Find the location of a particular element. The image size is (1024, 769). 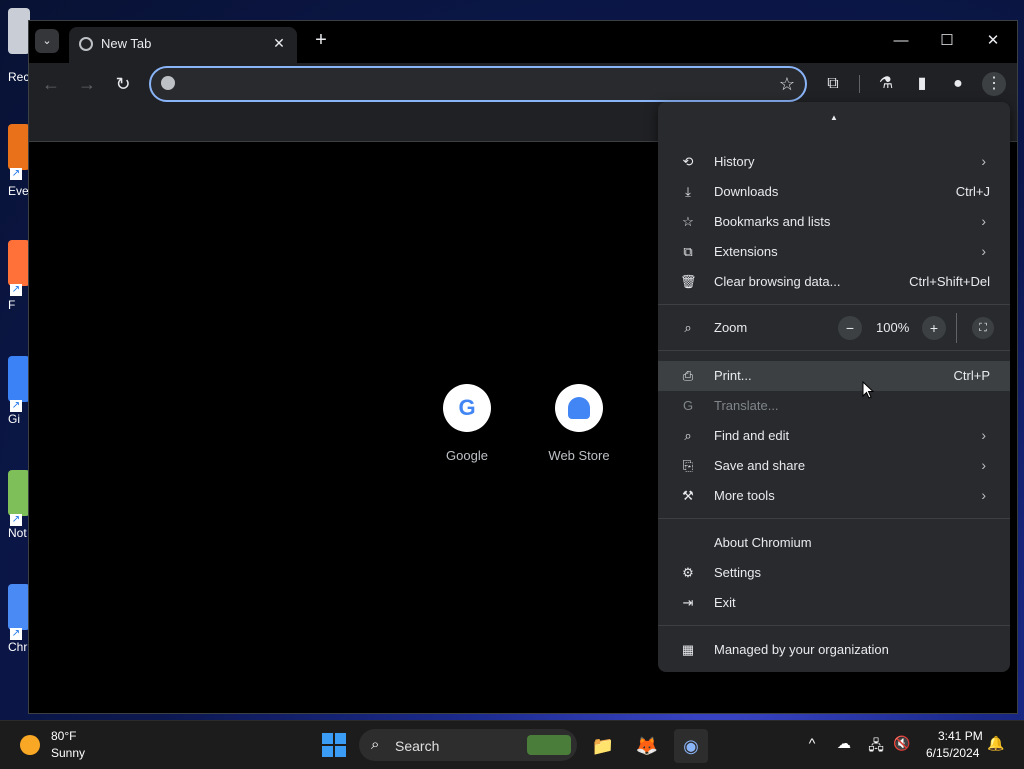

printer-icon: ⎙ is located at coordinates (688, 375).